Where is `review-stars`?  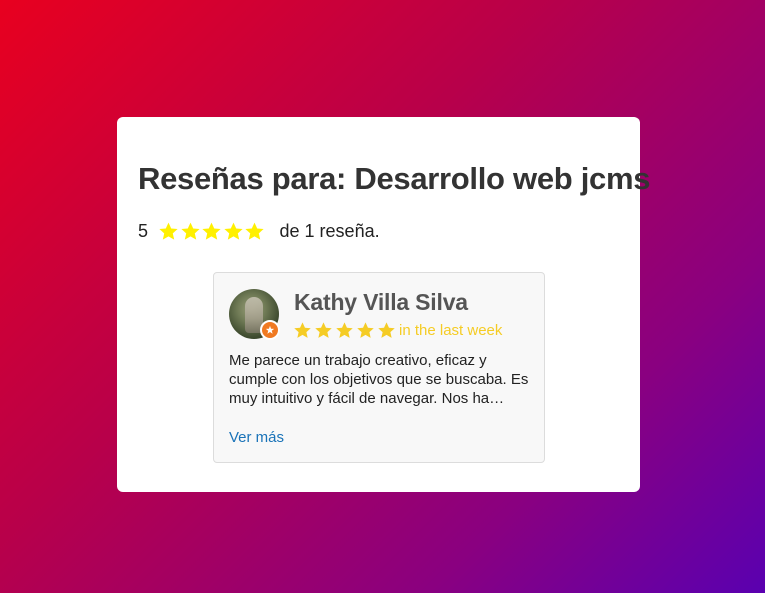
review-stars is located at coordinates (345, 330).